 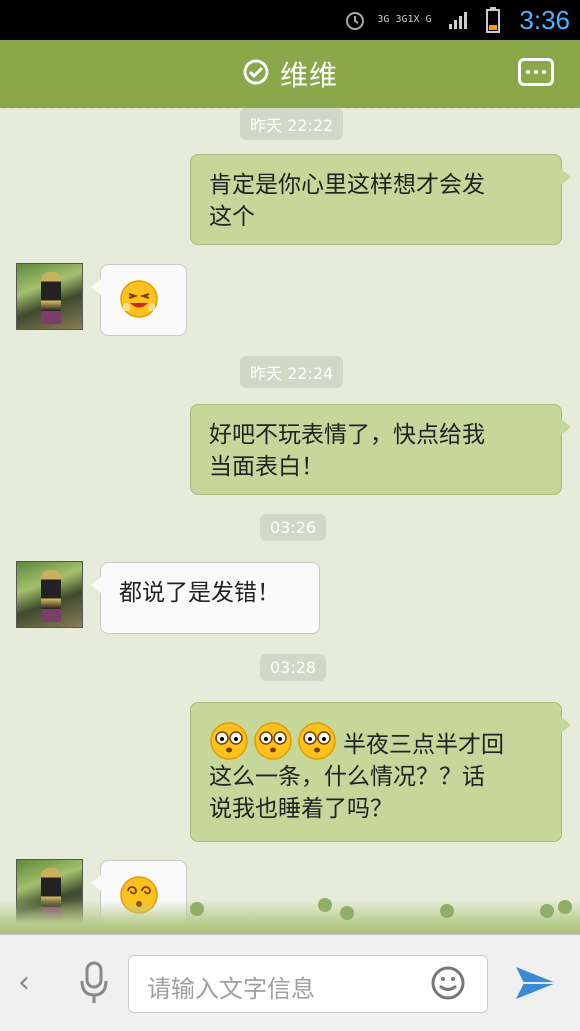 What do you see at coordinates (459, 20) in the screenshot?
I see `signal-icon` at bounding box center [459, 20].